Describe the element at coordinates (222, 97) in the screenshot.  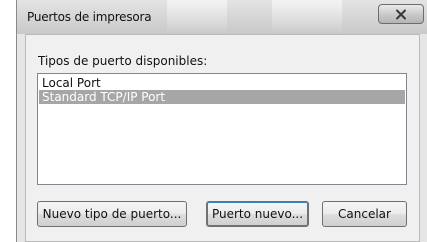
I see `list-item-standard-tcpip-port: Standard TCP/IP Port` at that location.